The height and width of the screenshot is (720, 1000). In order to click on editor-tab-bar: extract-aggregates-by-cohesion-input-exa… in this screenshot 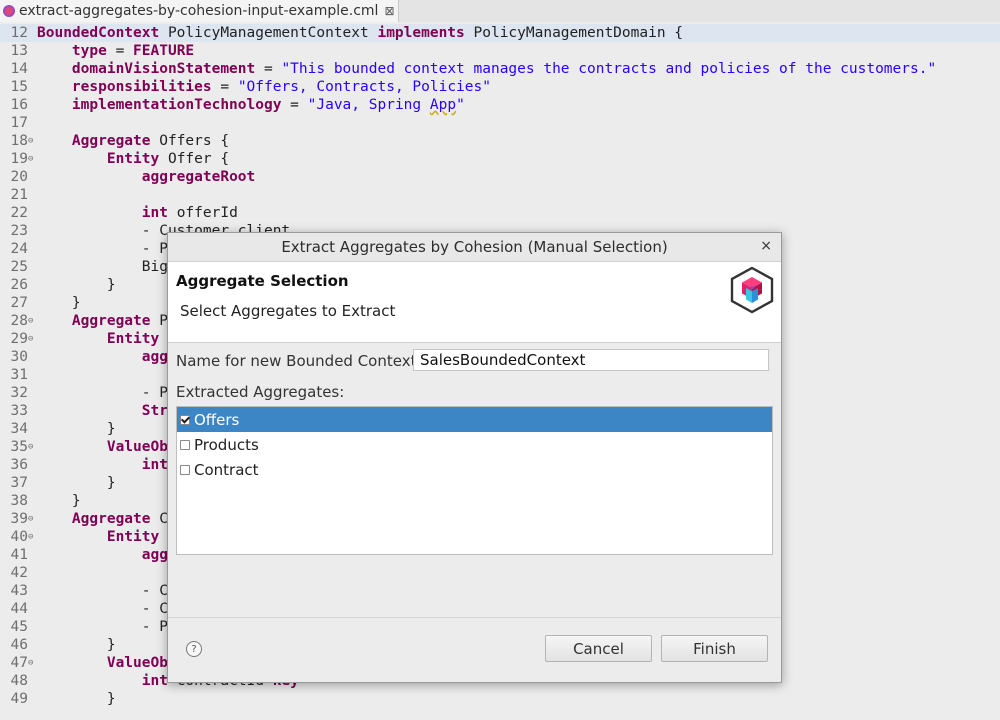, I will do `click(500, 11)`.